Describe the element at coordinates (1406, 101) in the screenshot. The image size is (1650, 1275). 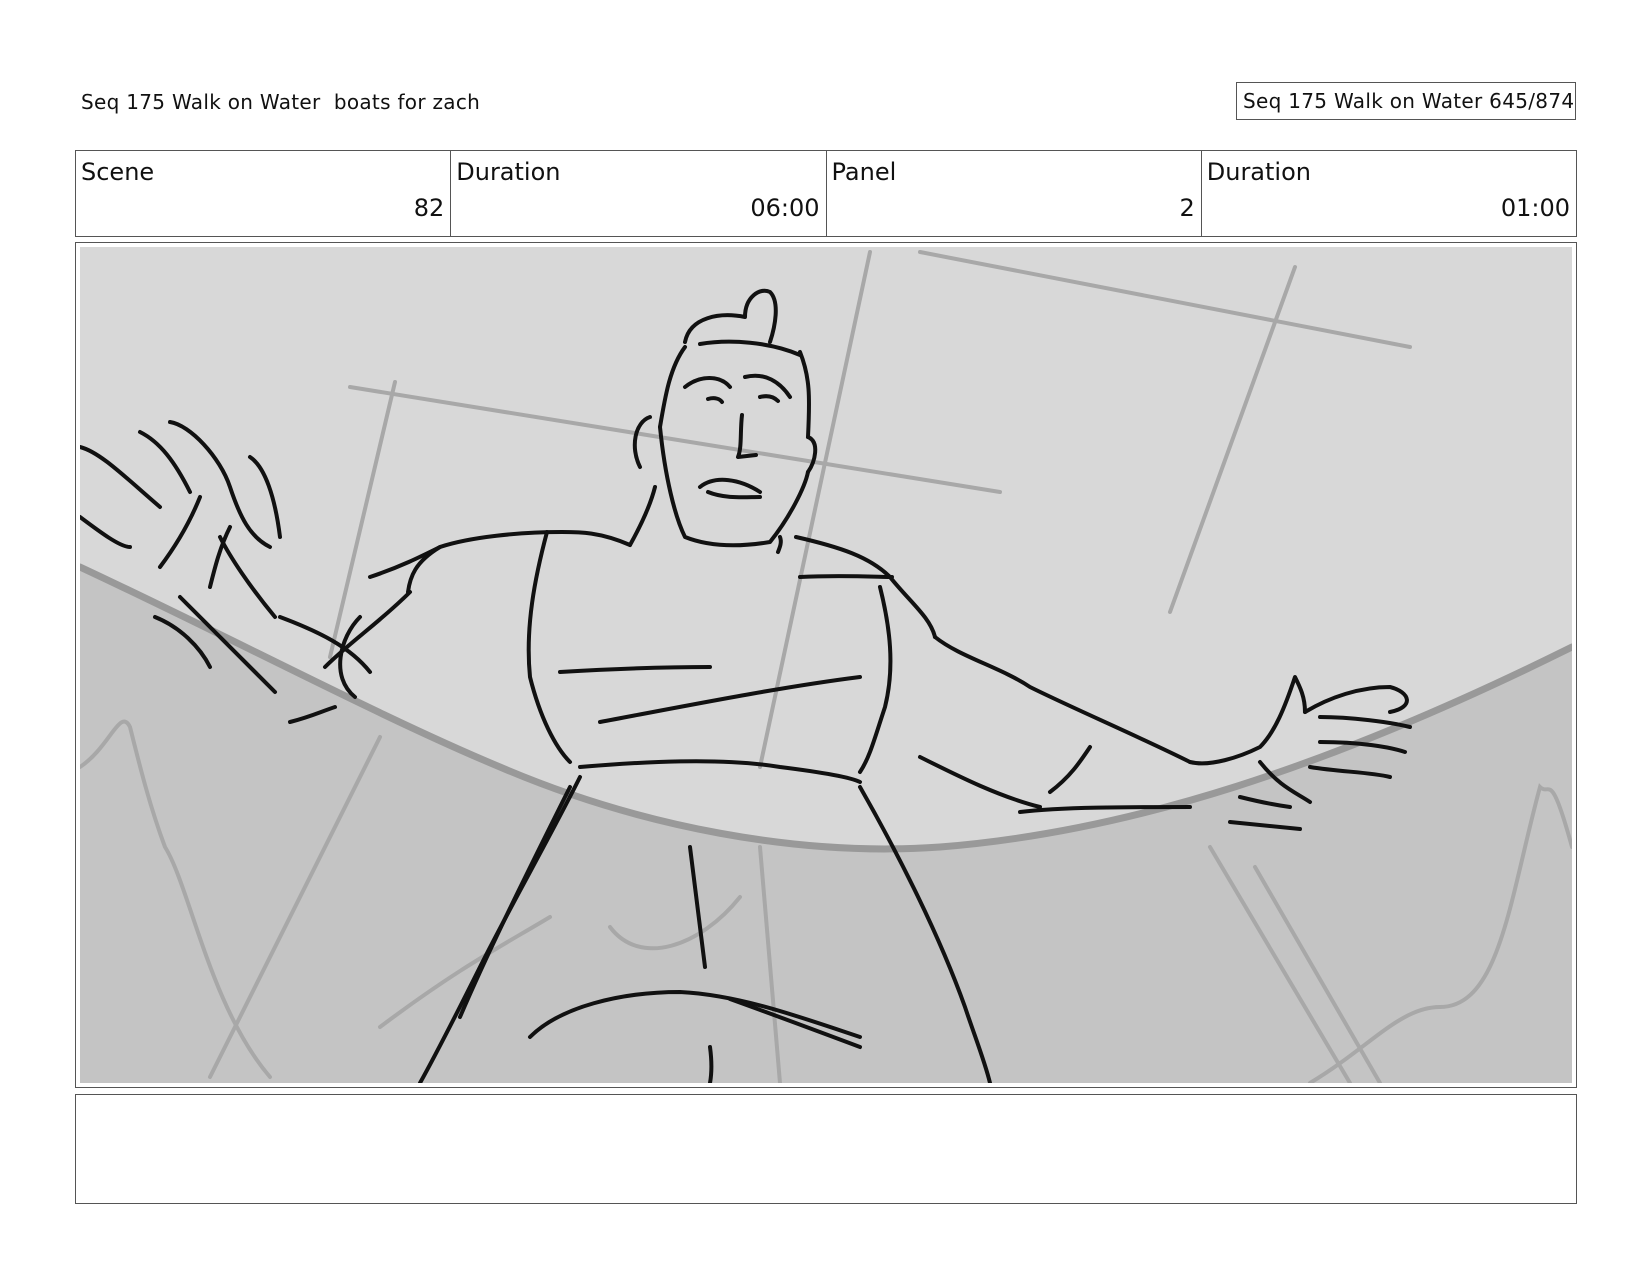
I see `page-counter: Seq 175 Walk on Water 645/874` at that location.